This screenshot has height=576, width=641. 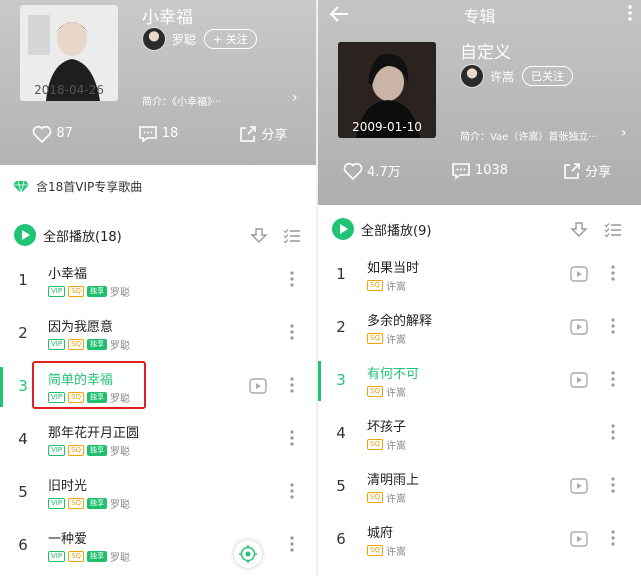 What do you see at coordinates (158, 493) in the screenshot?
I see `song-row: 5 旧时光 VIP SQ 独享 罗聪` at bounding box center [158, 493].